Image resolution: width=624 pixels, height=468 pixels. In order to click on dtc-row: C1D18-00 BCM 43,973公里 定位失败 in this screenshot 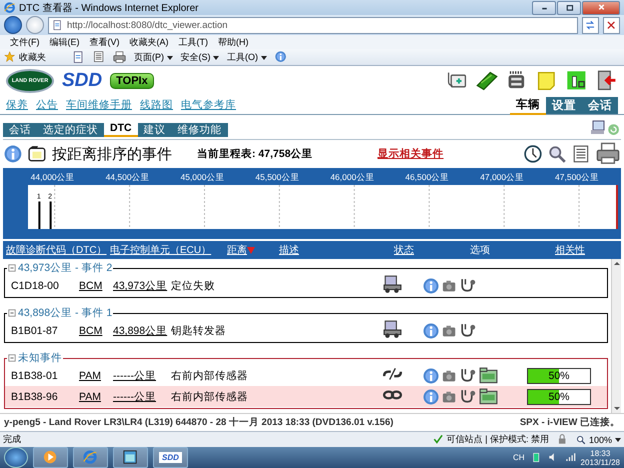, I will do `click(306, 285)`.